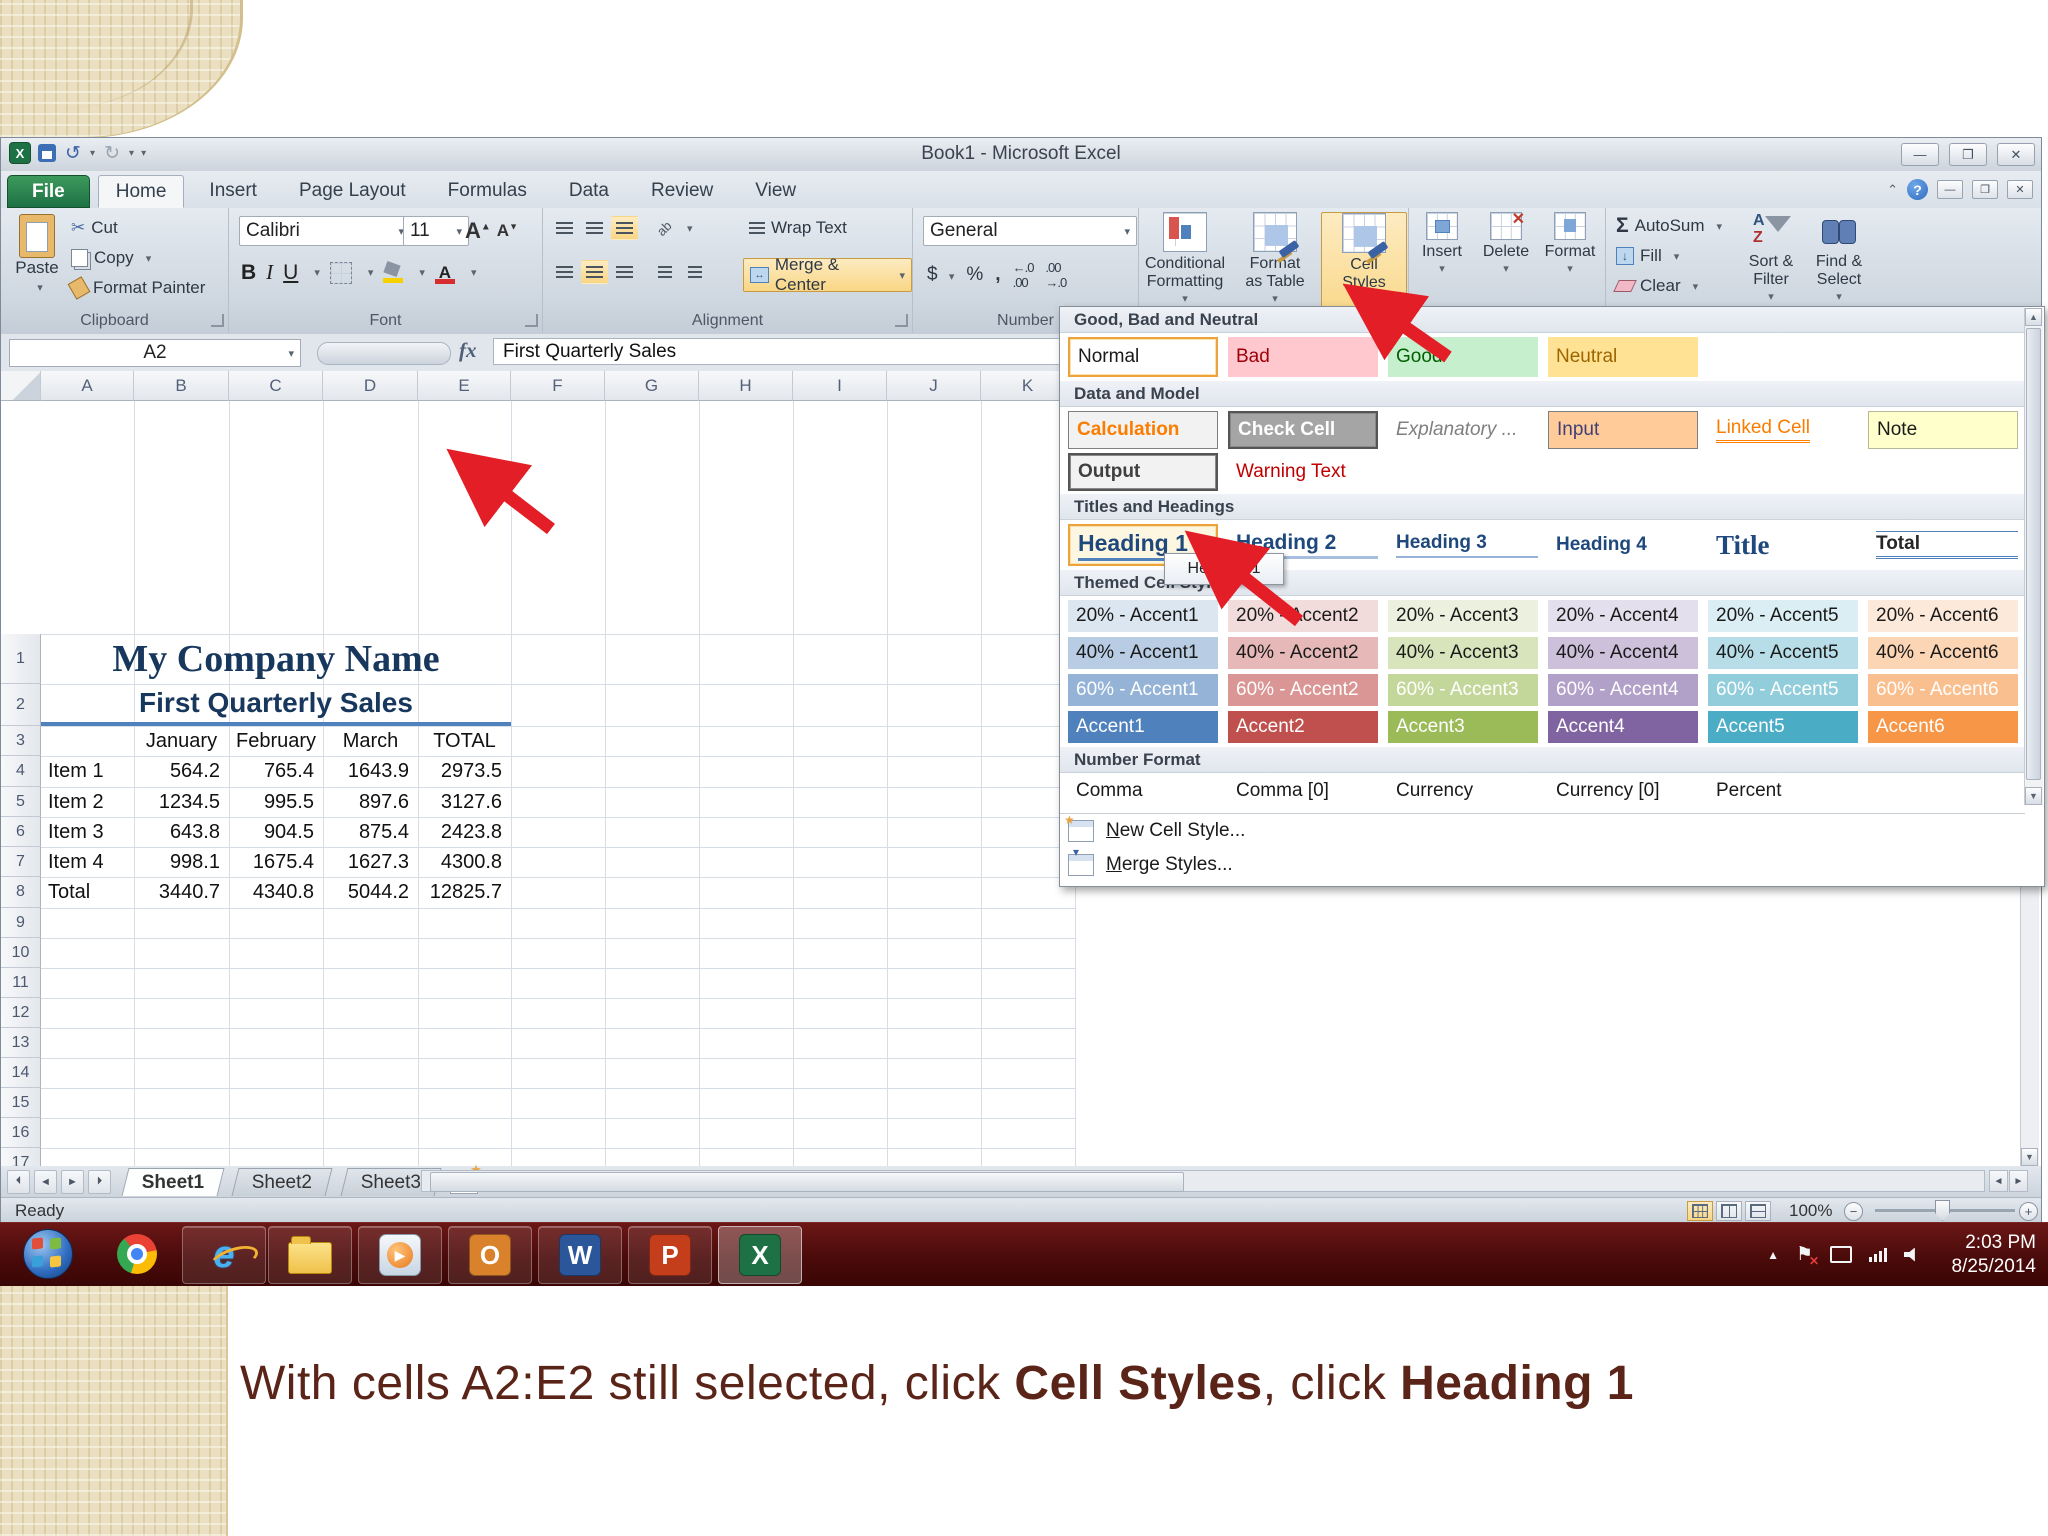 This screenshot has height=1536, width=2048. Describe the element at coordinates (21, 862) in the screenshot. I see `row-header-7: 7` at that location.